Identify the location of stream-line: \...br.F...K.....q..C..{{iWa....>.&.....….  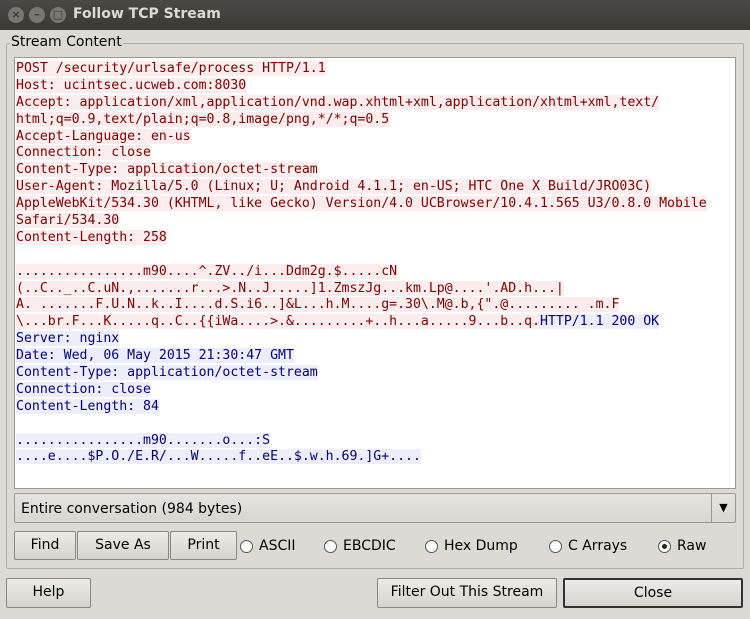
(375, 322).